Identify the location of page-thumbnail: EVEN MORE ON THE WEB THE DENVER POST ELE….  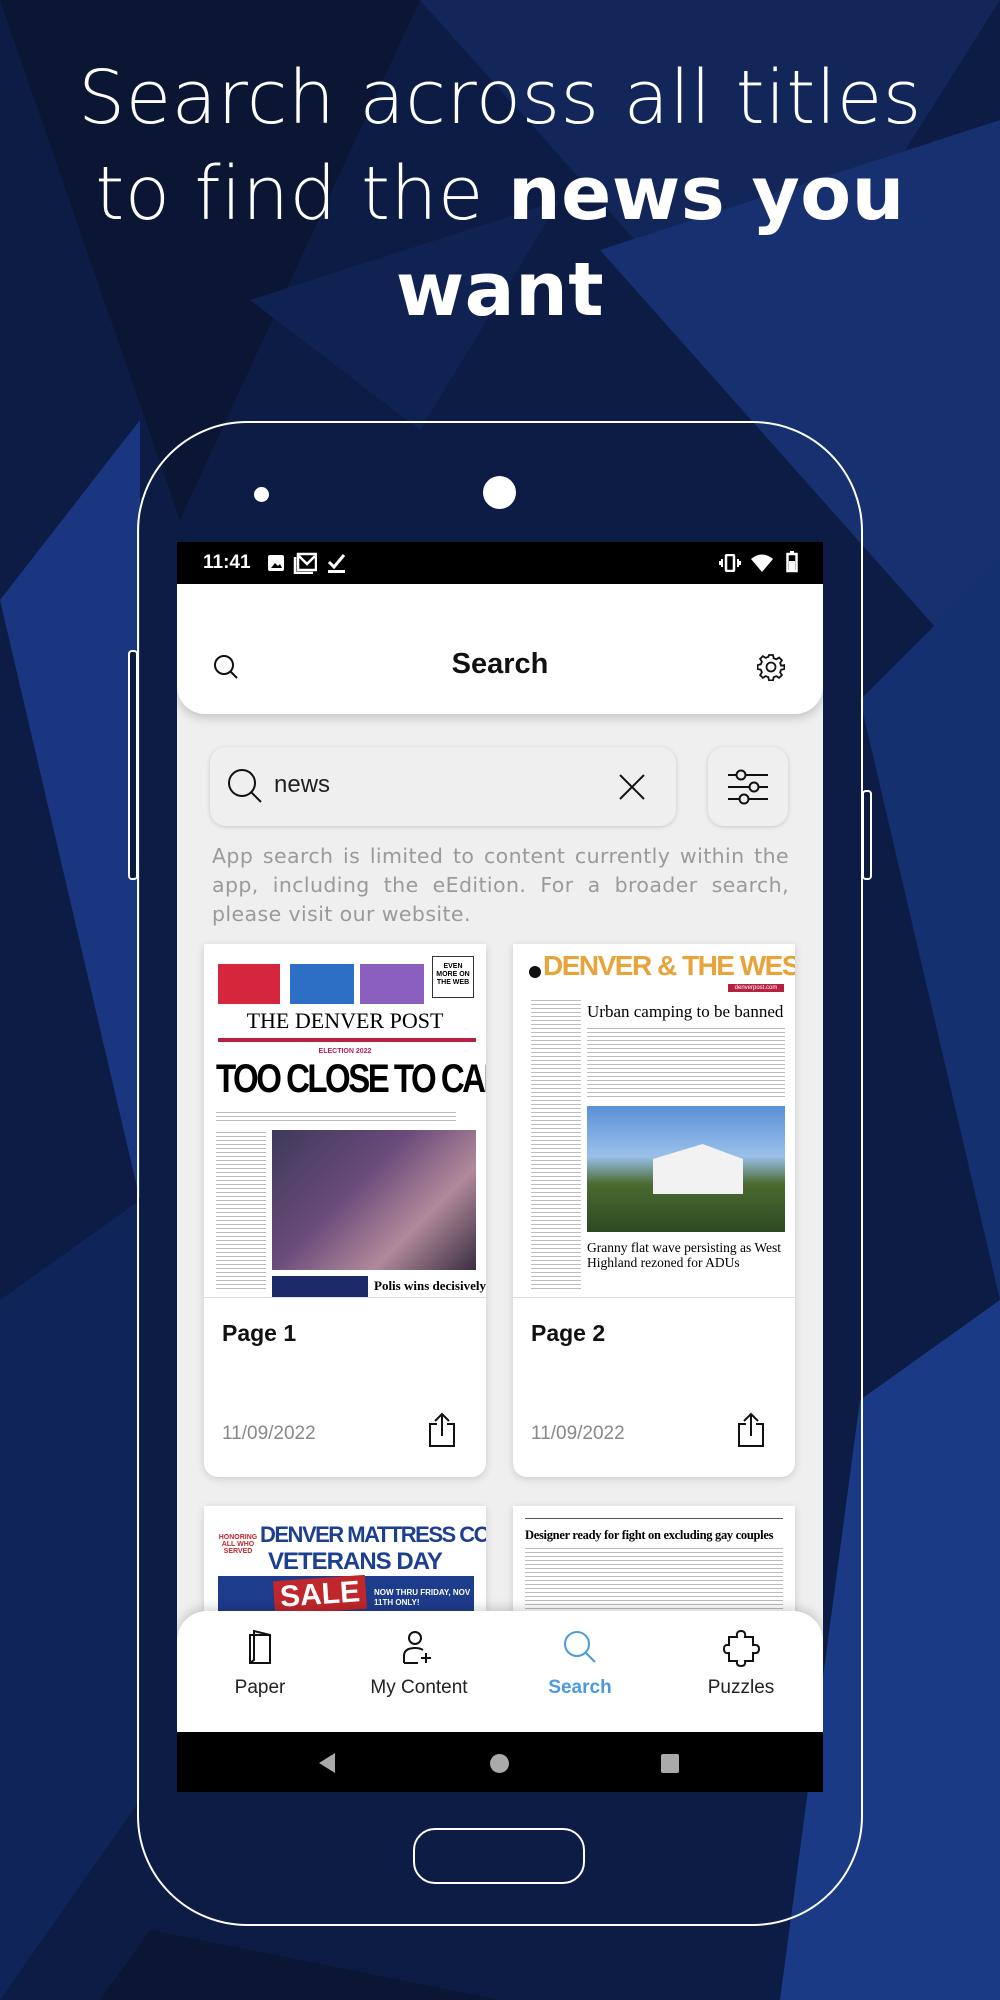
(345, 1121).